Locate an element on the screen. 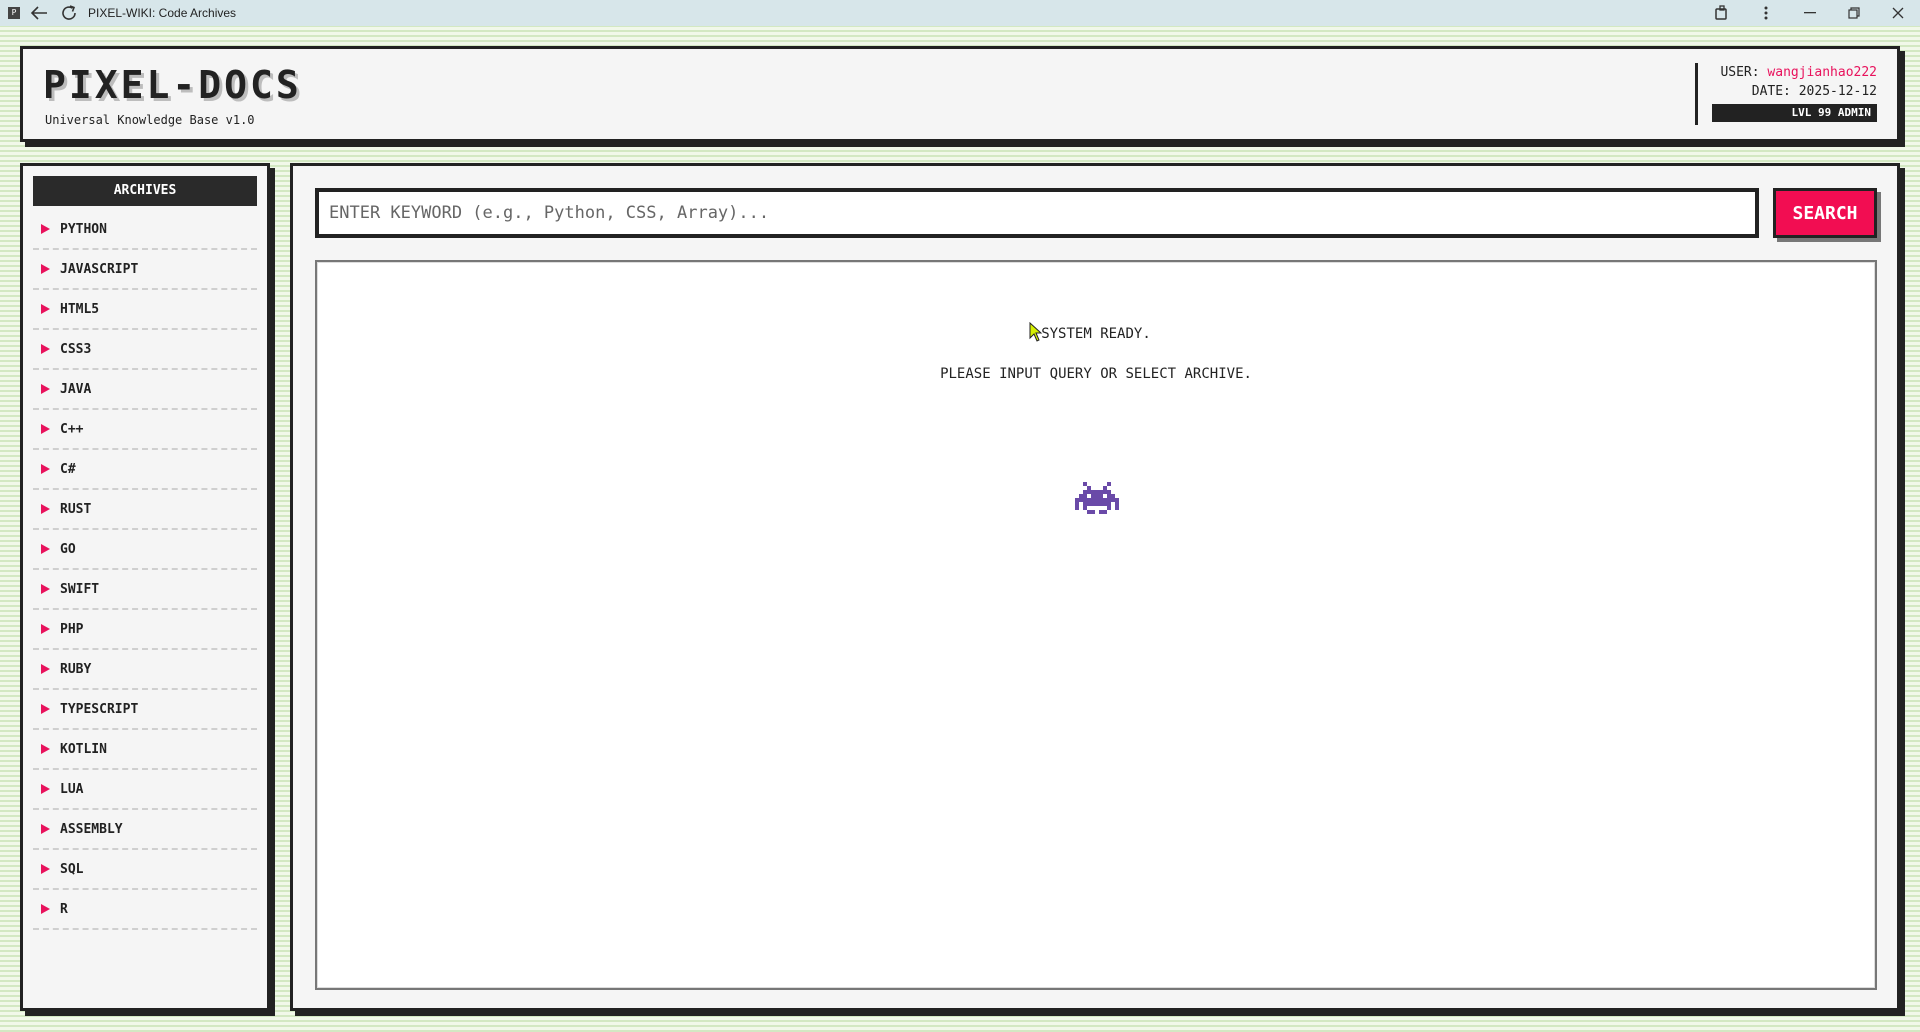 The height and width of the screenshot is (1032, 1920). sidebar-item-label: KOTLIN is located at coordinates (83, 749).